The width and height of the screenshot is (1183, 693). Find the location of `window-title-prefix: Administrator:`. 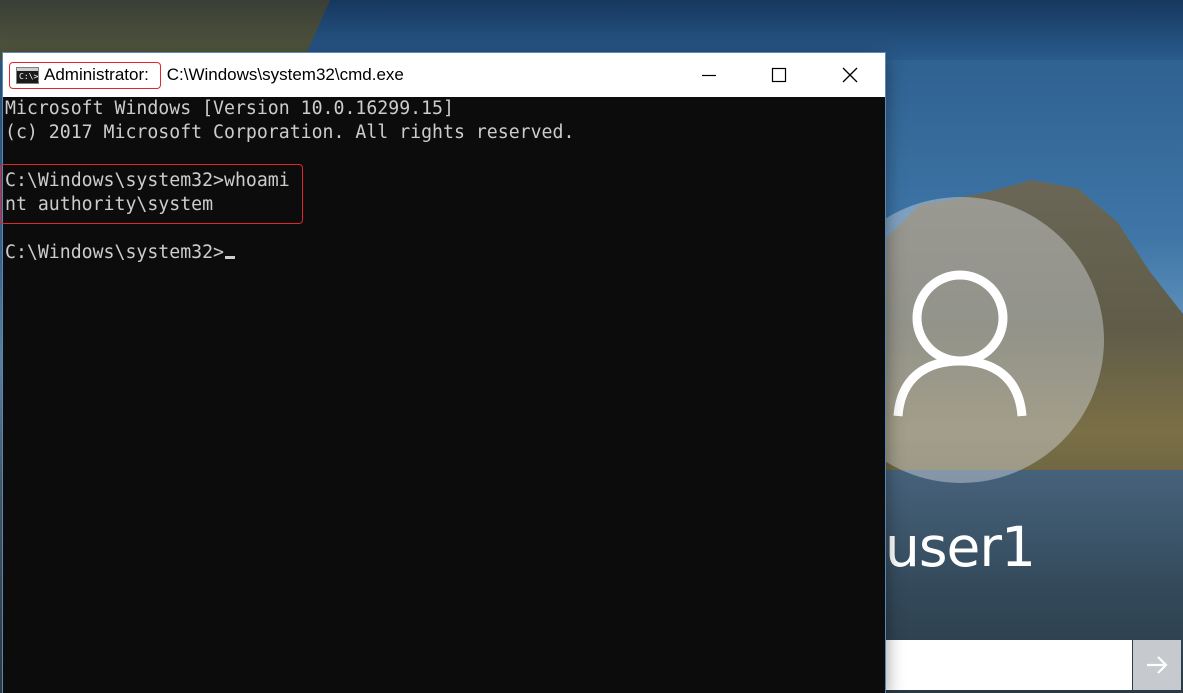

window-title-prefix: Administrator: is located at coordinates (96, 74).